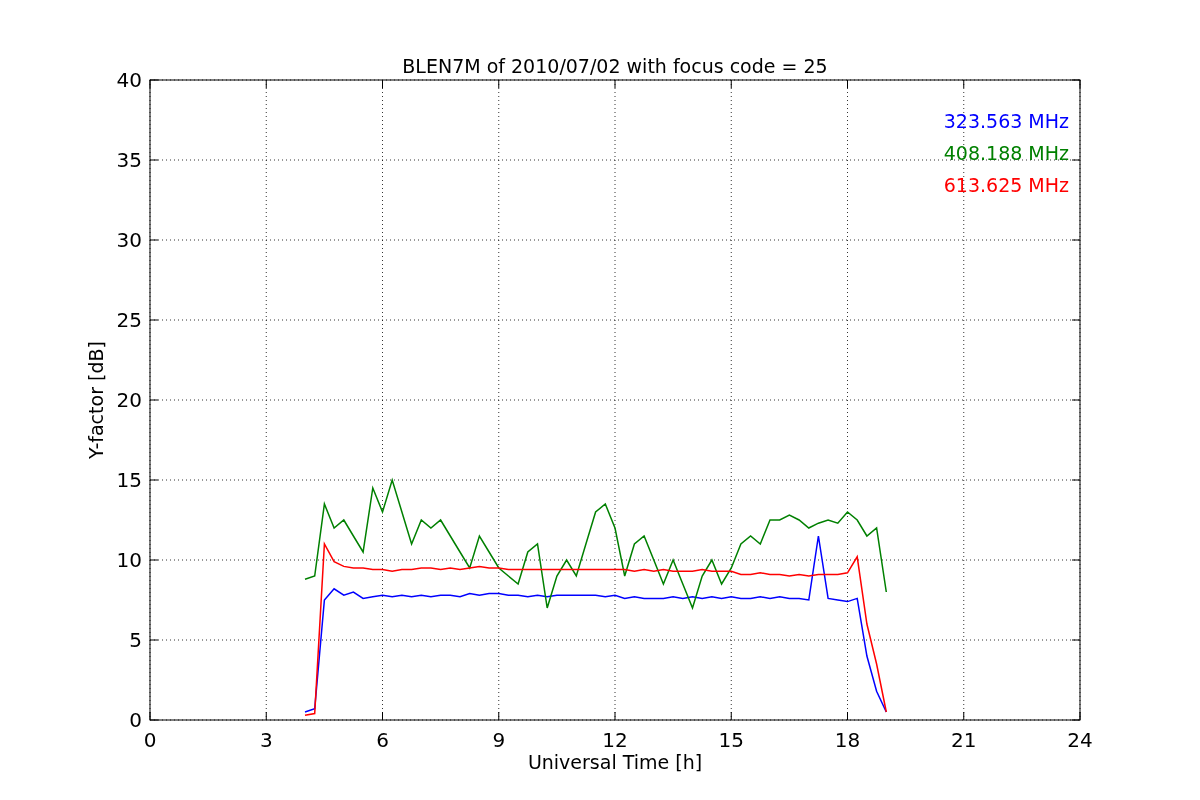 The image size is (1200, 800). I want to click on tick-label: 30, so click(129, 240).